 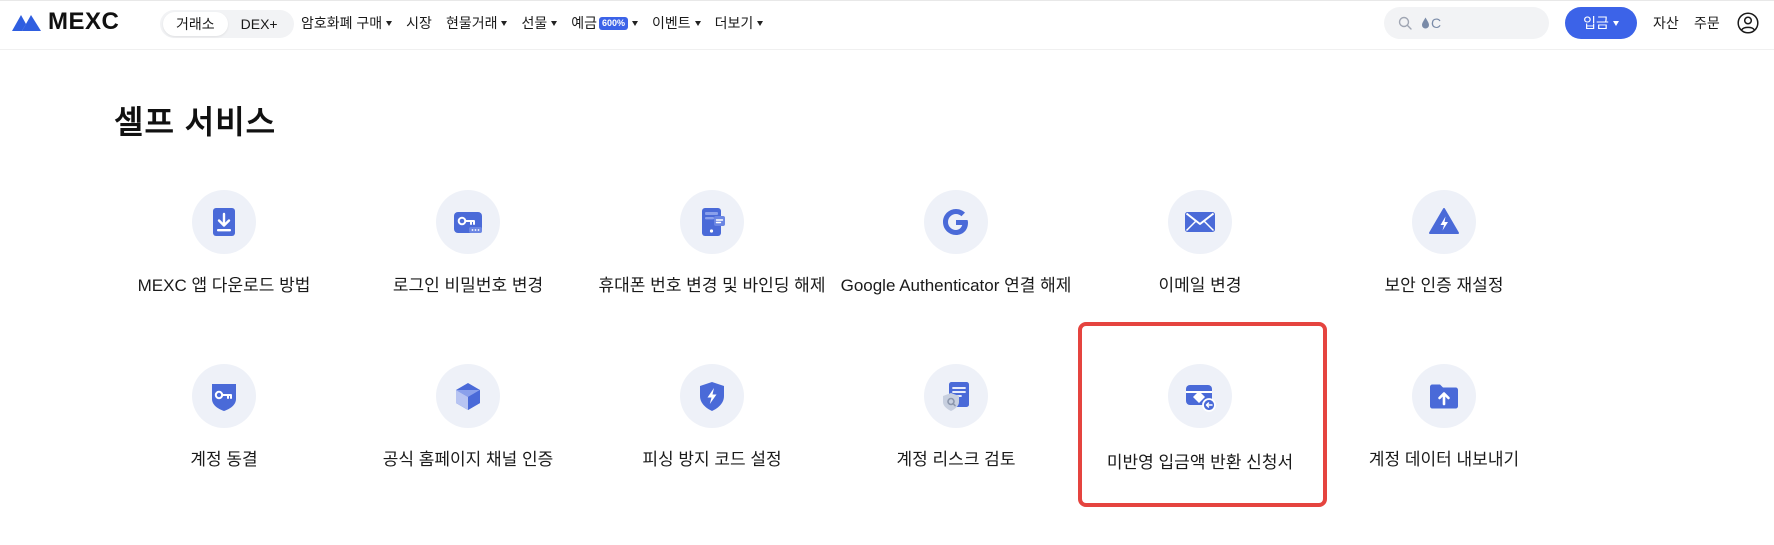 What do you see at coordinates (712, 285) in the screenshot?
I see `service-label: 휴대폰 번호 변경 및 바인딩 해제` at bounding box center [712, 285].